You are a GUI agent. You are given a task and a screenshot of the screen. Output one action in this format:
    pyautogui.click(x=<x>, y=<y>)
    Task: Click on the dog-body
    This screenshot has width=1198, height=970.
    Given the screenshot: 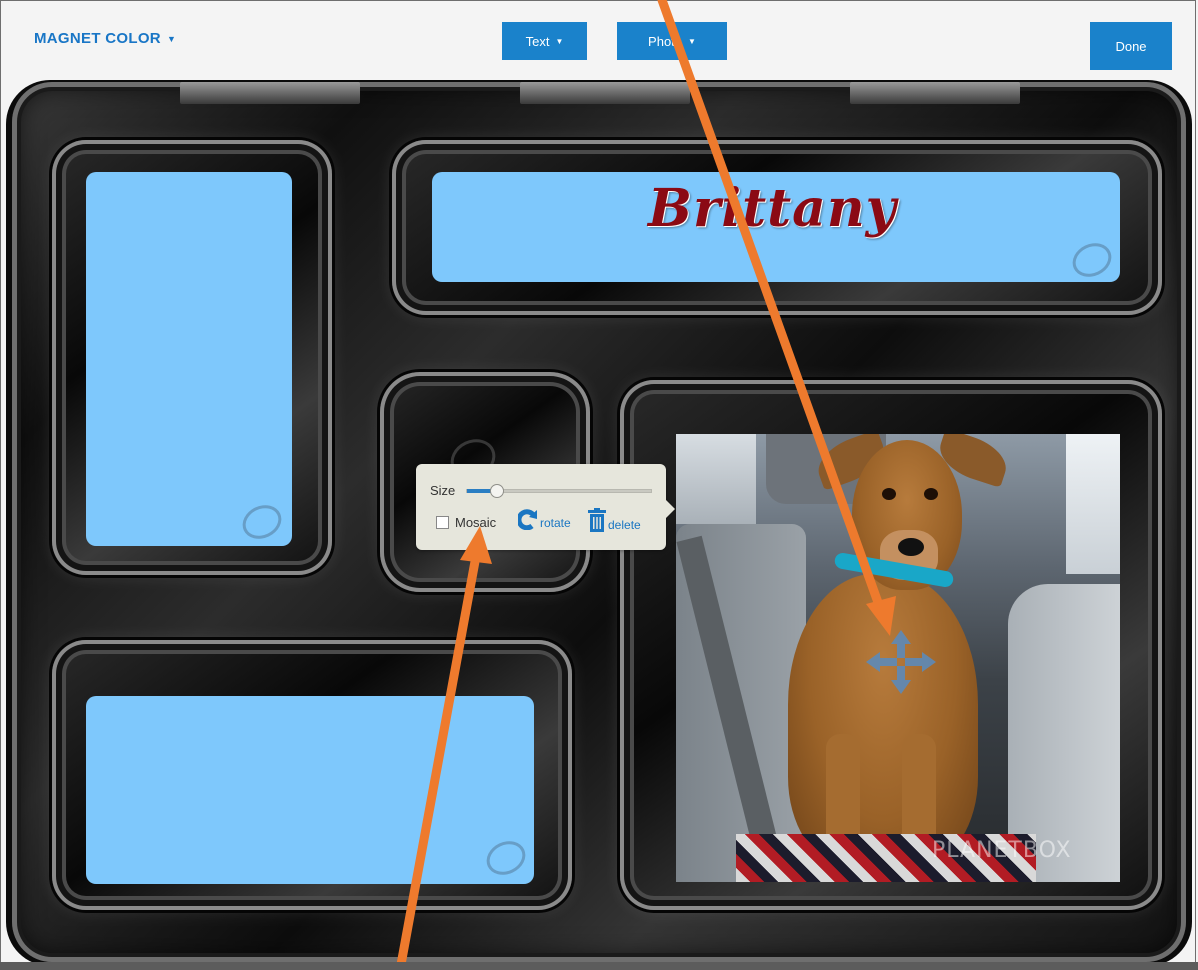 What is the action you would take?
    pyautogui.click(x=883, y=719)
    